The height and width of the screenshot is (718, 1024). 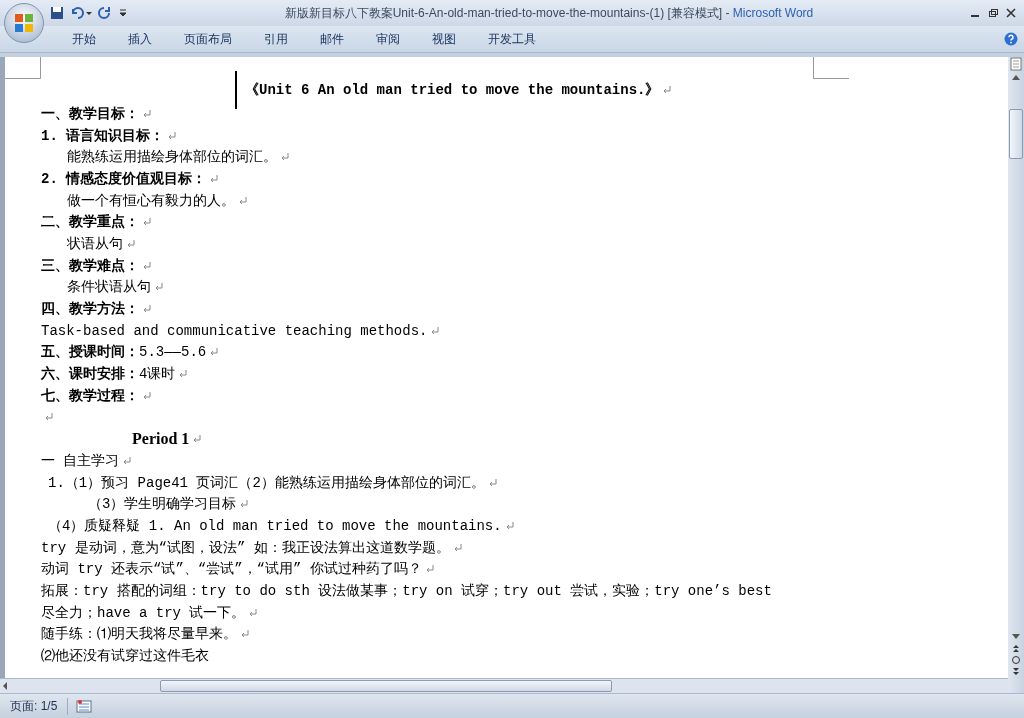 I want to click on document-line: ⑵他还没有试穿过这件毛衣, so click(x=125, y=656).